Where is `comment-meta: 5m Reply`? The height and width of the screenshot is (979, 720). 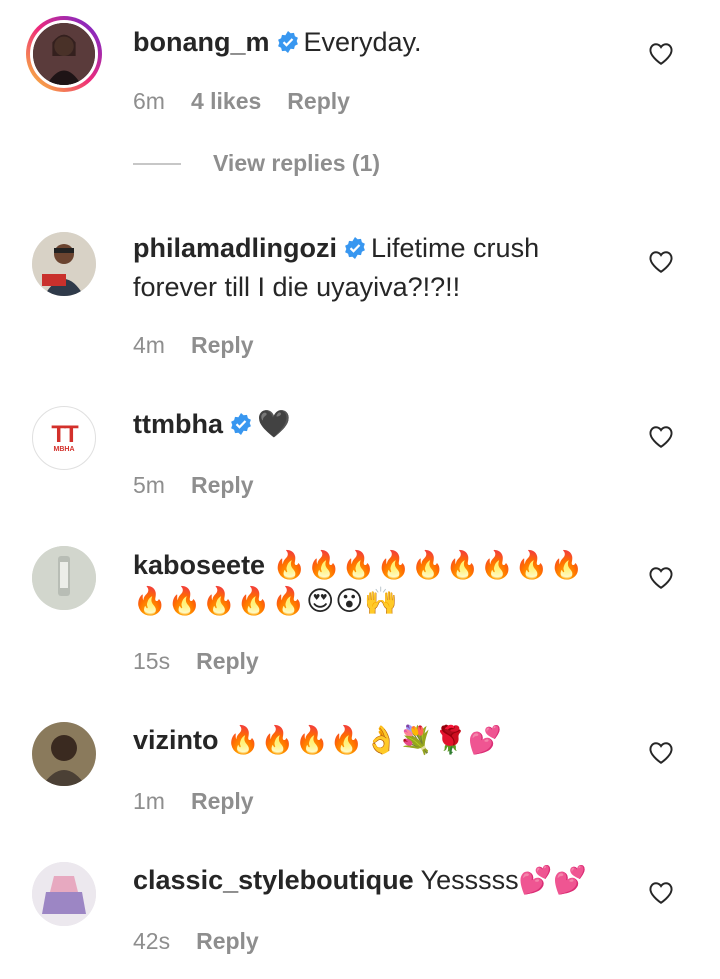
comment-meta: 5m Reply is located at coordinates (193, 485).